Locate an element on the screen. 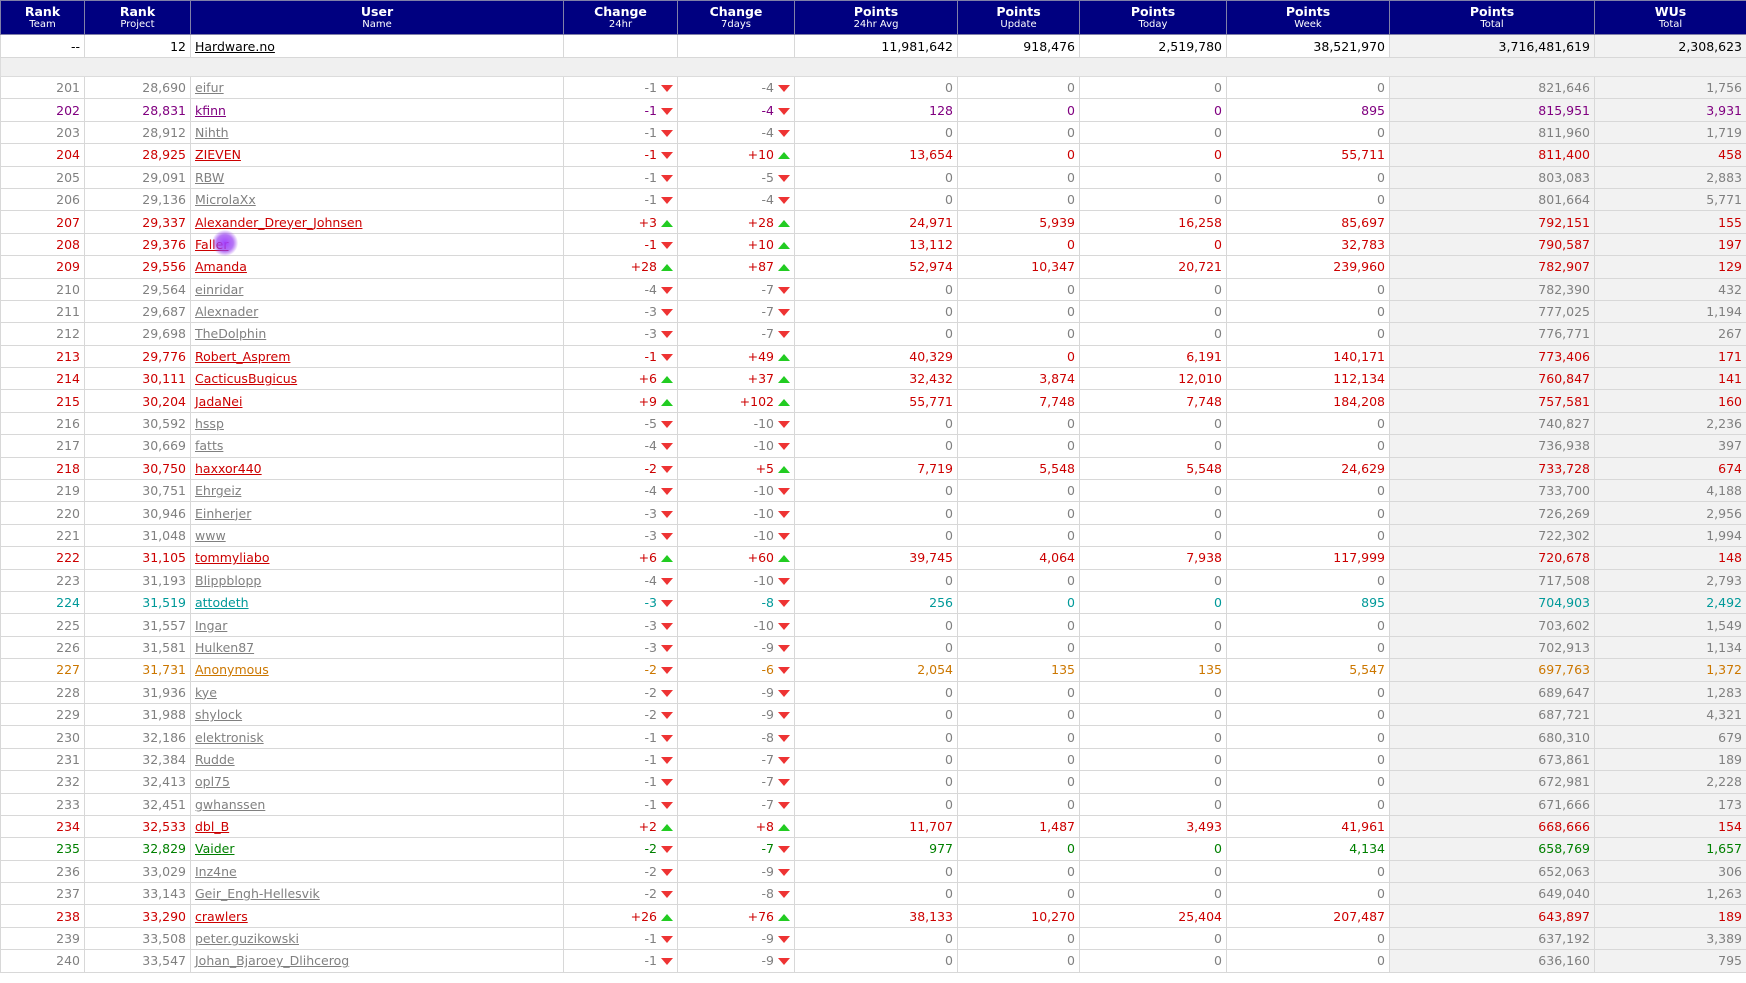 This screenshot has width=1746, height=983. change-24hr-cell: +9 is located at coordinates (620, 401).